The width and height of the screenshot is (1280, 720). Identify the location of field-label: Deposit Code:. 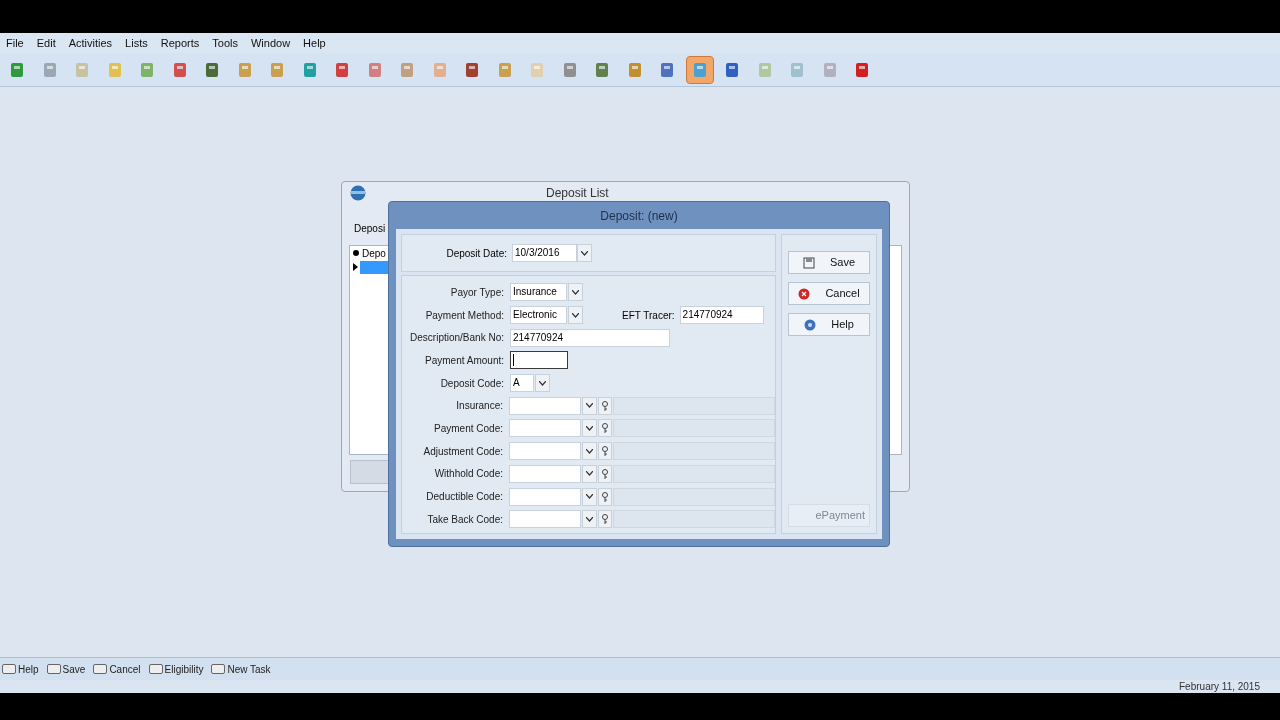
(472, 383).